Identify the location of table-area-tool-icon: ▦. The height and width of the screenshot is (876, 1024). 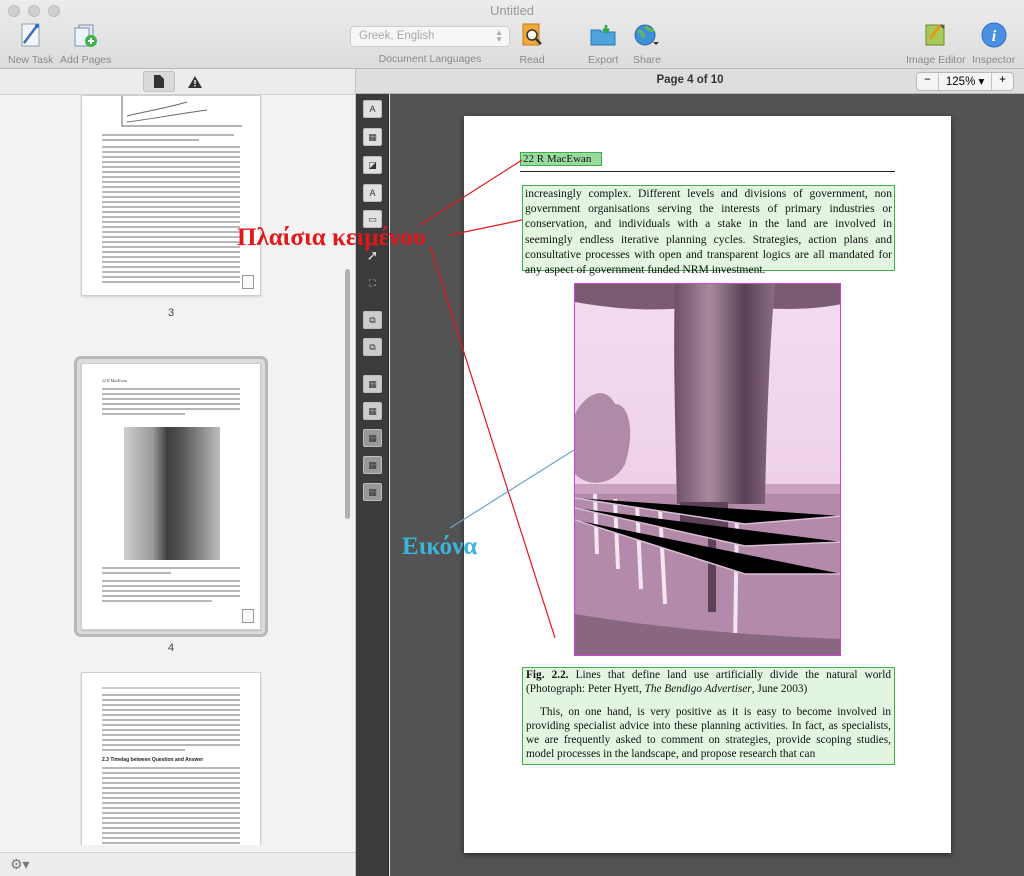
(372, 137).